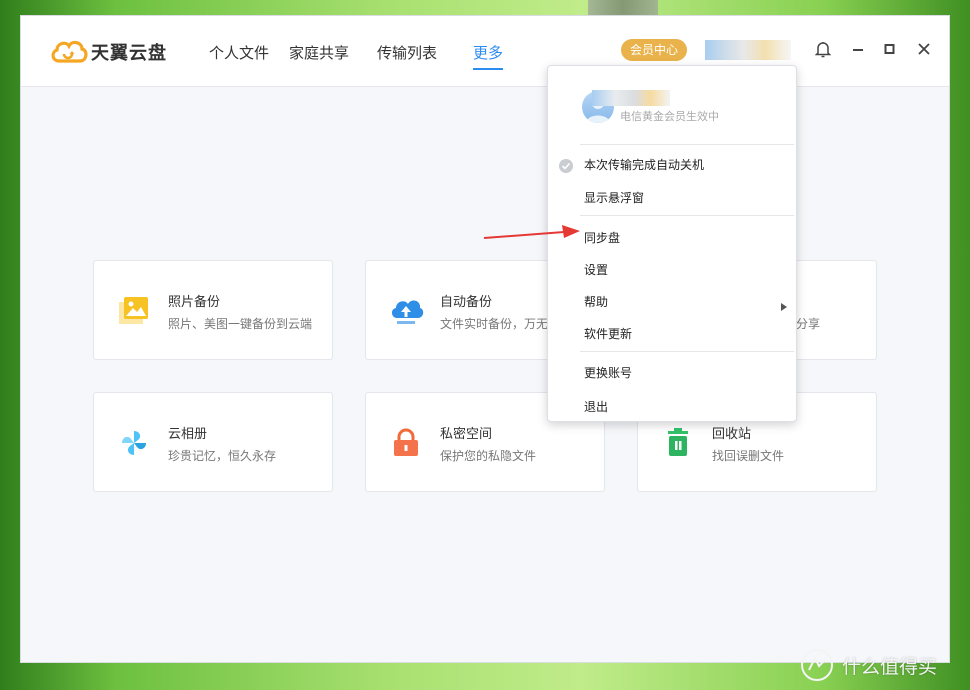  Describe the element at coordinates (614, 197) in the screenshot. I see `menu-item-floating-window: 显示悬浮窗` at that location.